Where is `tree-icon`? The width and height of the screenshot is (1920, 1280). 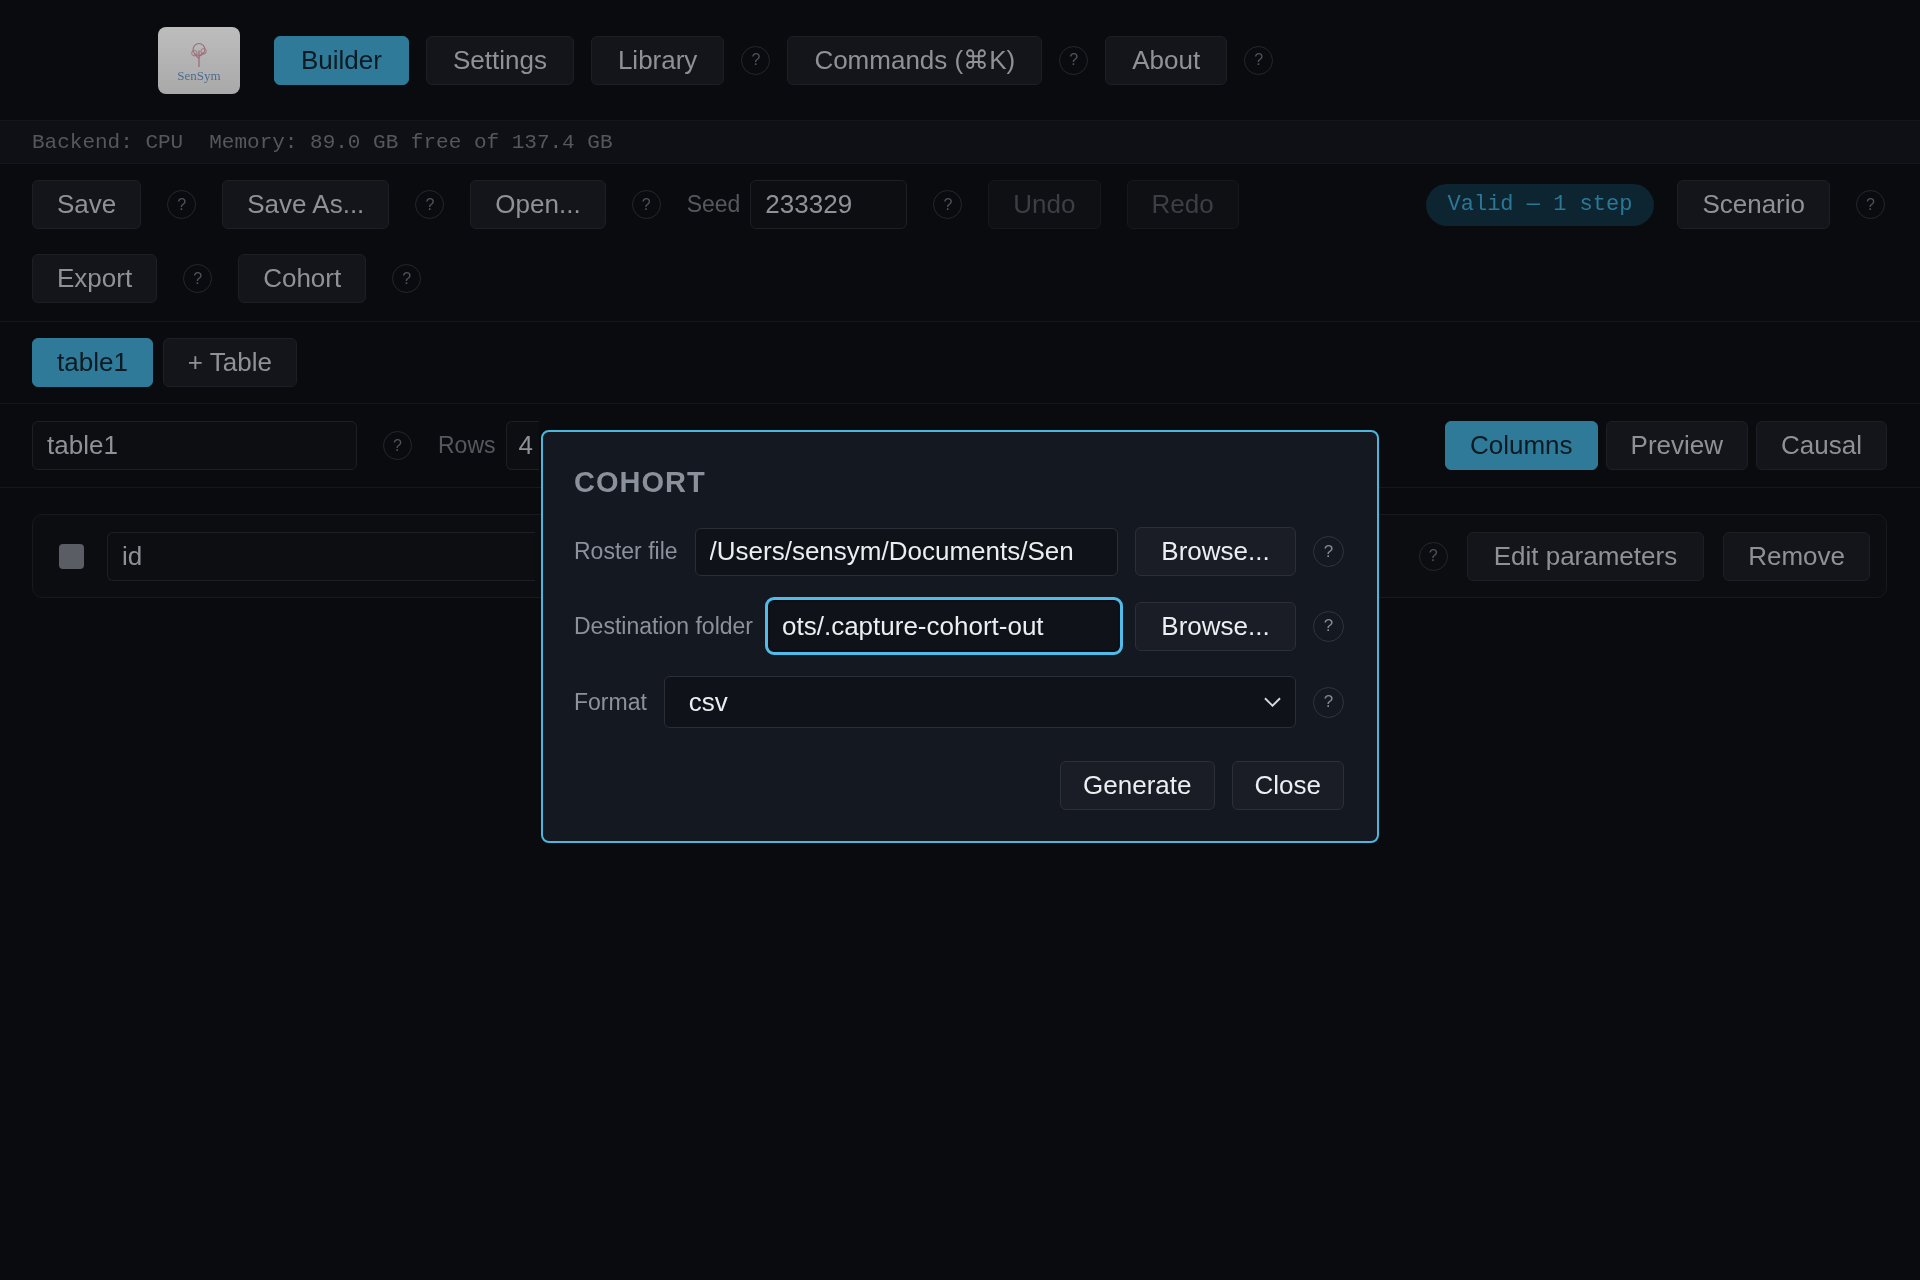
tree-icon is located at coordinates (199, 54).